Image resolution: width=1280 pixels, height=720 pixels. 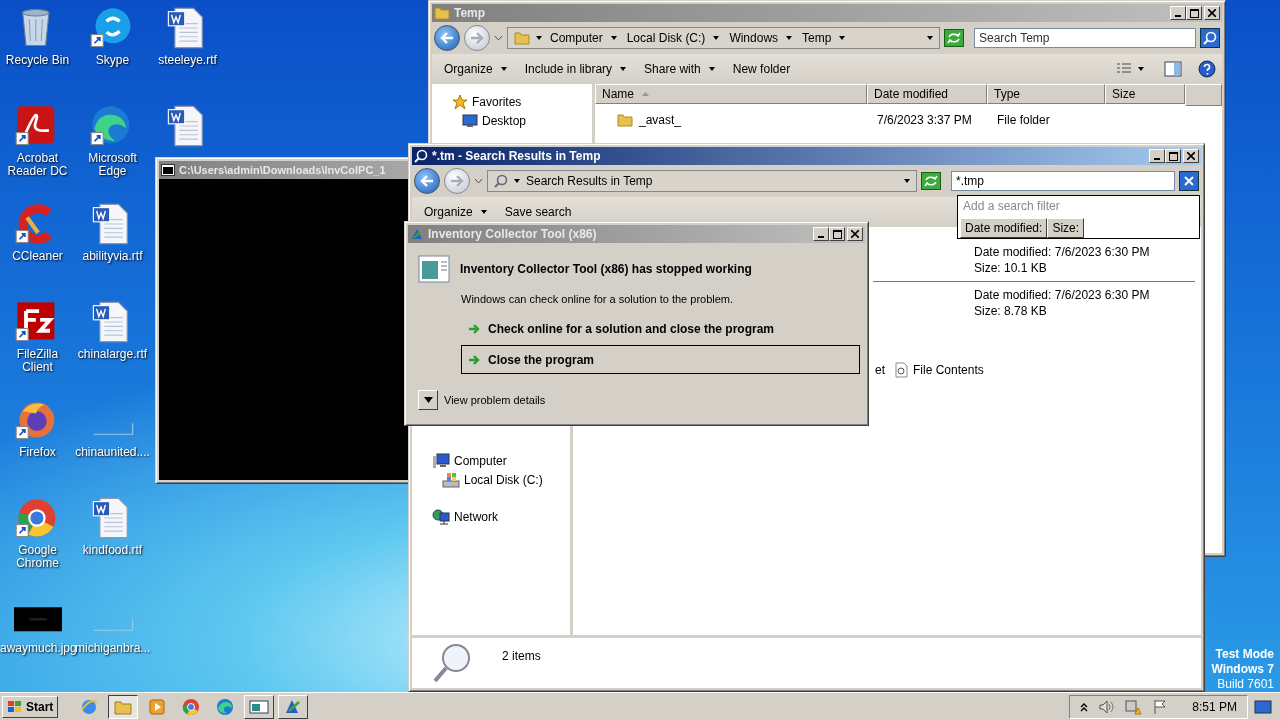 I want to click on sort-arrow-icon, so click(x=645, y=94).